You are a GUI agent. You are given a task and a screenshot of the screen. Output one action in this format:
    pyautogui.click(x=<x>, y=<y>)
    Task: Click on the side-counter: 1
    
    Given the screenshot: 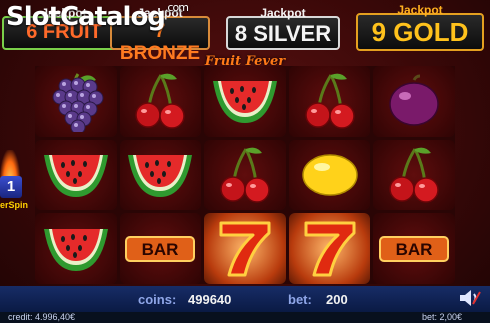 What is the action you would take?
    pyautogui.click(x=11, y=187)
    